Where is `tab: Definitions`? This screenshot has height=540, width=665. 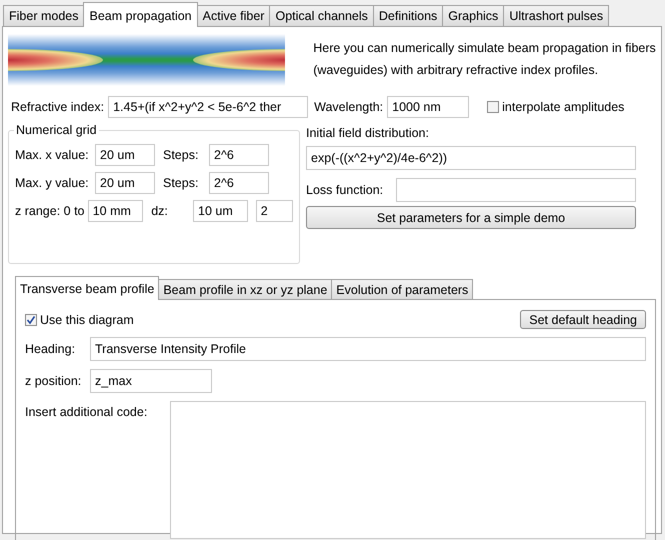
tab: Definitions is located at coordinates (408, 15).